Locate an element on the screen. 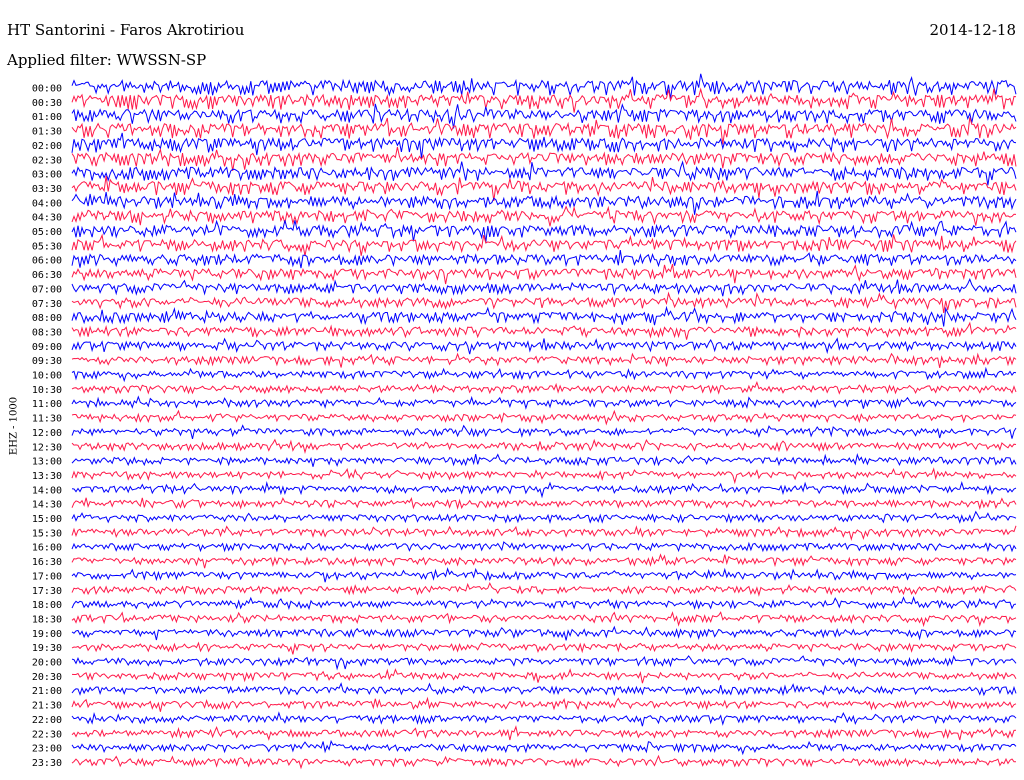  row-label-1230: 12:30 is located at coordinates (47, 447).